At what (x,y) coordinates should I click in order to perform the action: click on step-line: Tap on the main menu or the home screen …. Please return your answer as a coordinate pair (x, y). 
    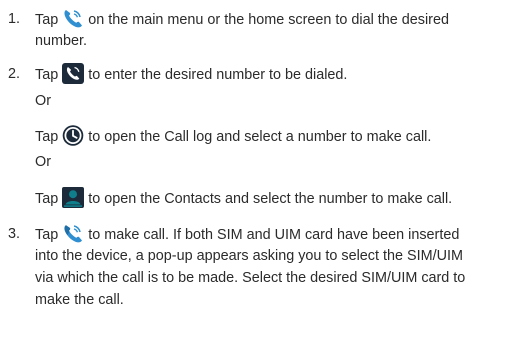
    Looking at the image, I should click on (267, 19).